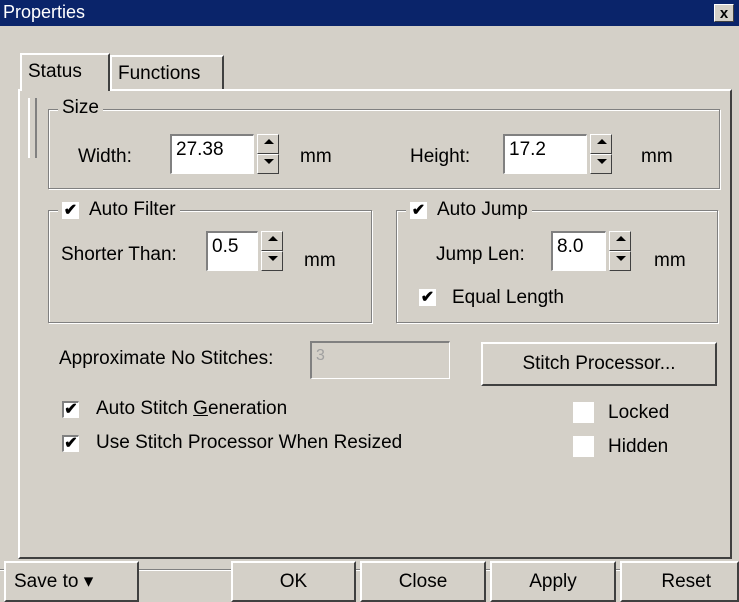  What do you see at coordinates (480, 254) in the screenshot?
I see `jump-len-label: Jump Len:` at bounding box center [480, 254].